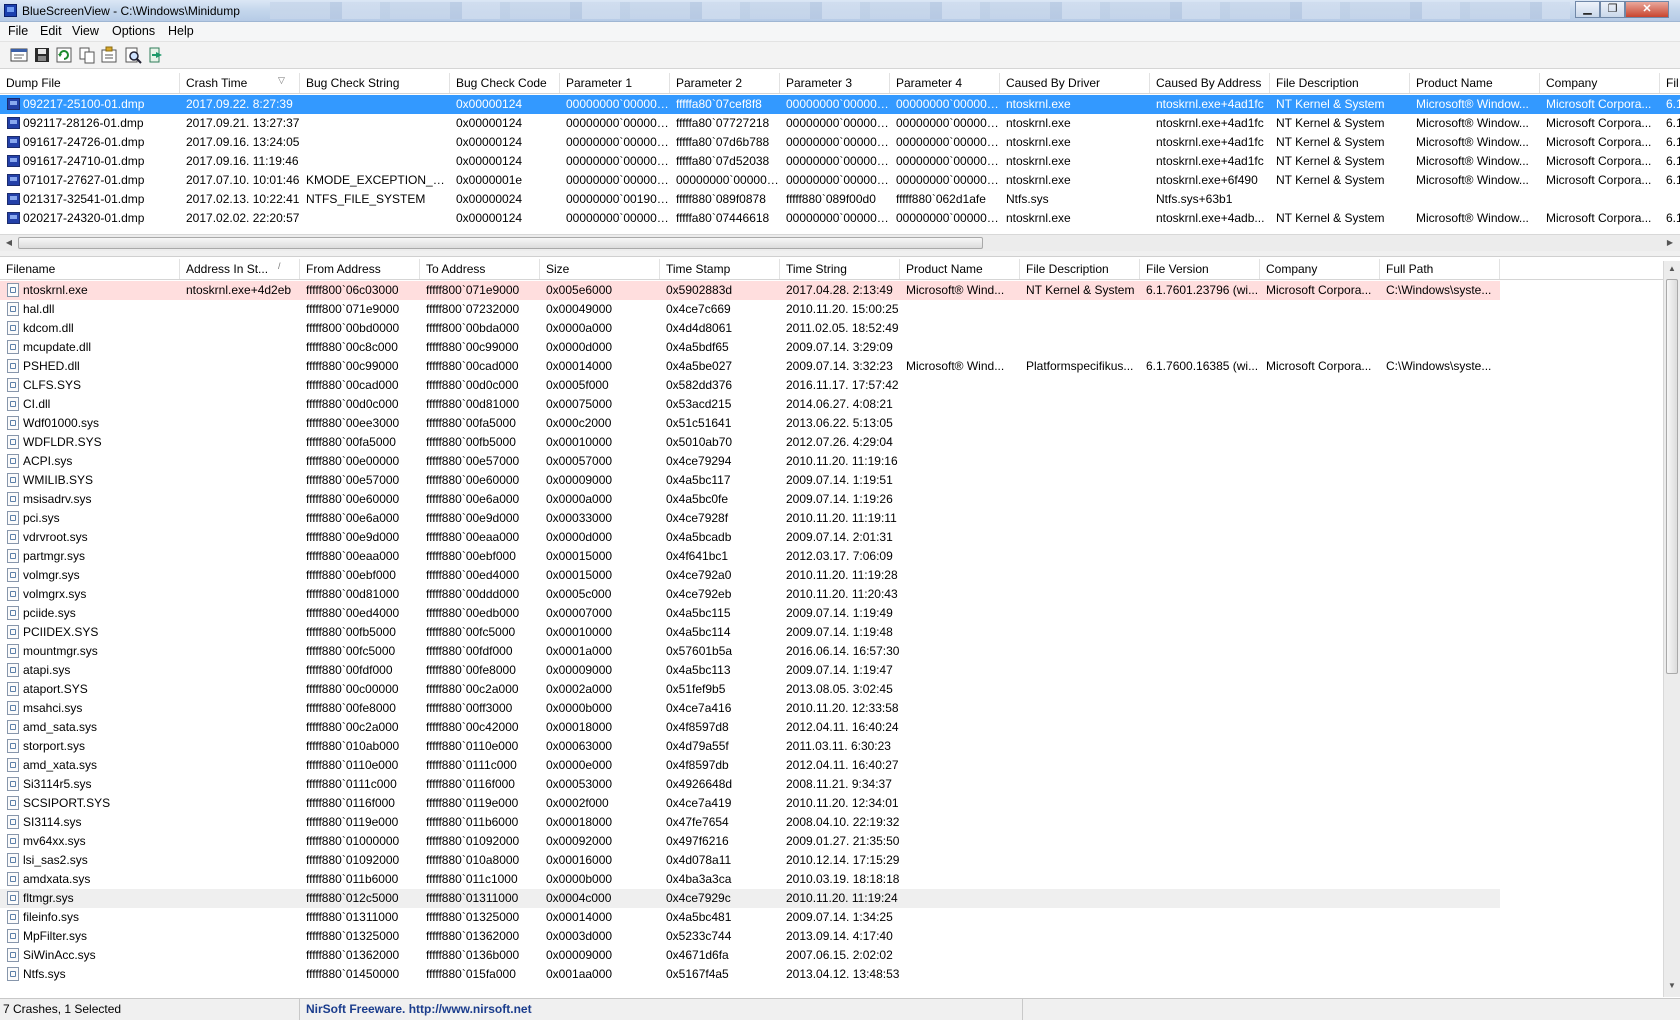  Describe the element at coordinates (1340, 83) in the screenshot. I see `crash-col-file-description: File Description` at that location.